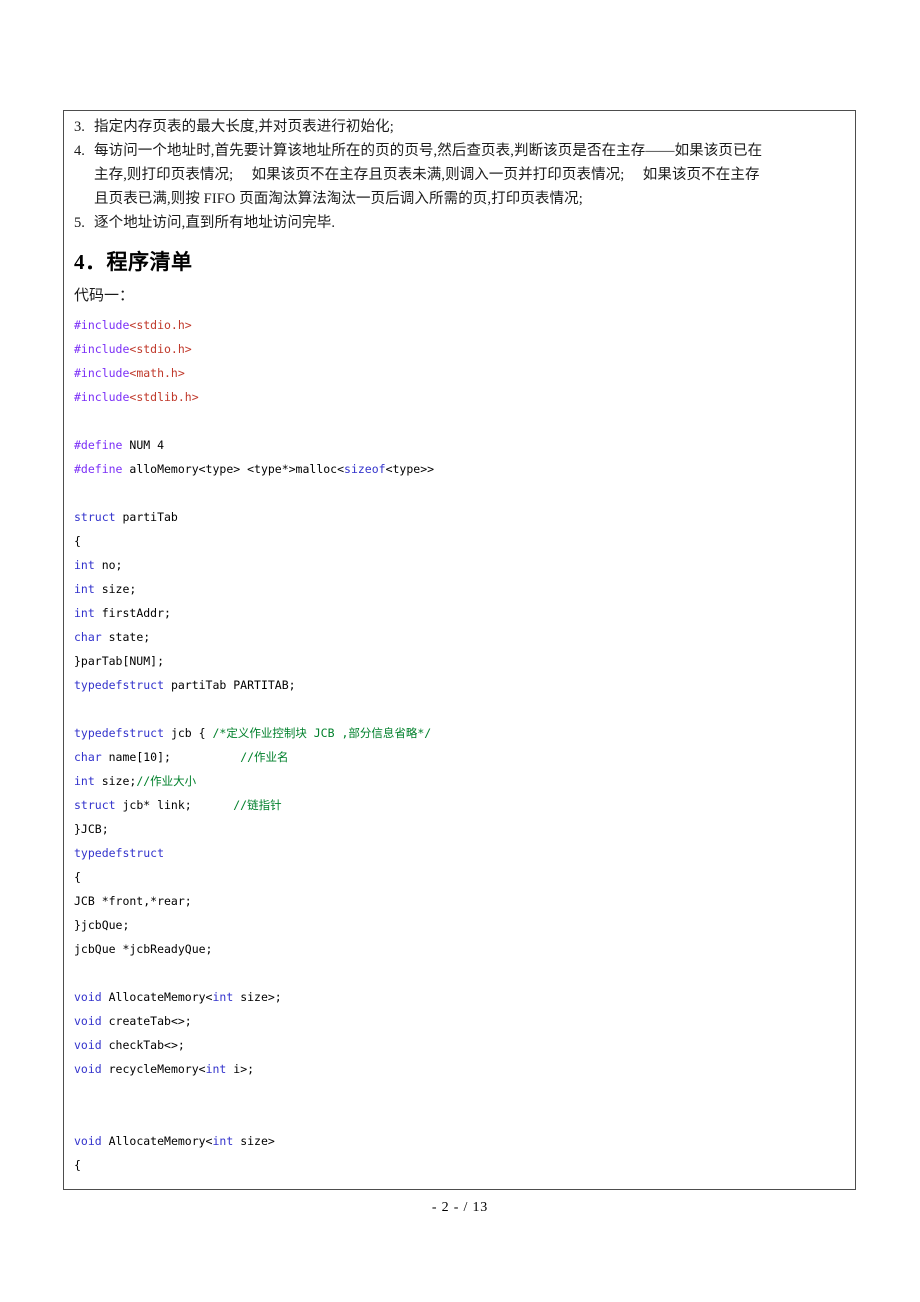 The height and width of the screenshot is (1302, 920). What do you see at coordinates (143, 445) in the screenshot?
I see `code-token-plain: NUM 4` at bounding box center [143, 445].